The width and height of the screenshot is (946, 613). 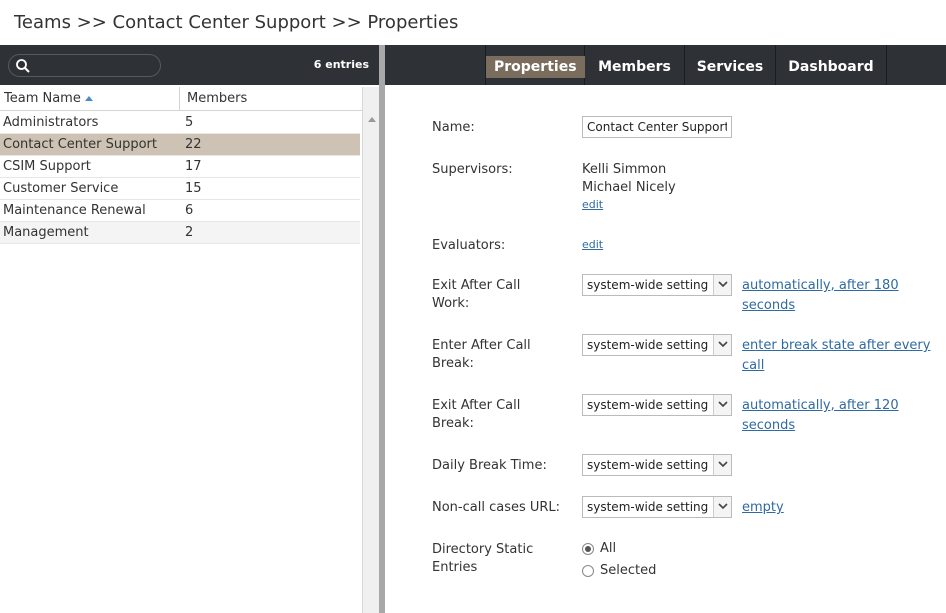 I want to click on exit-acw-label: Exit After Call Work:, so click(x=476, y=295).